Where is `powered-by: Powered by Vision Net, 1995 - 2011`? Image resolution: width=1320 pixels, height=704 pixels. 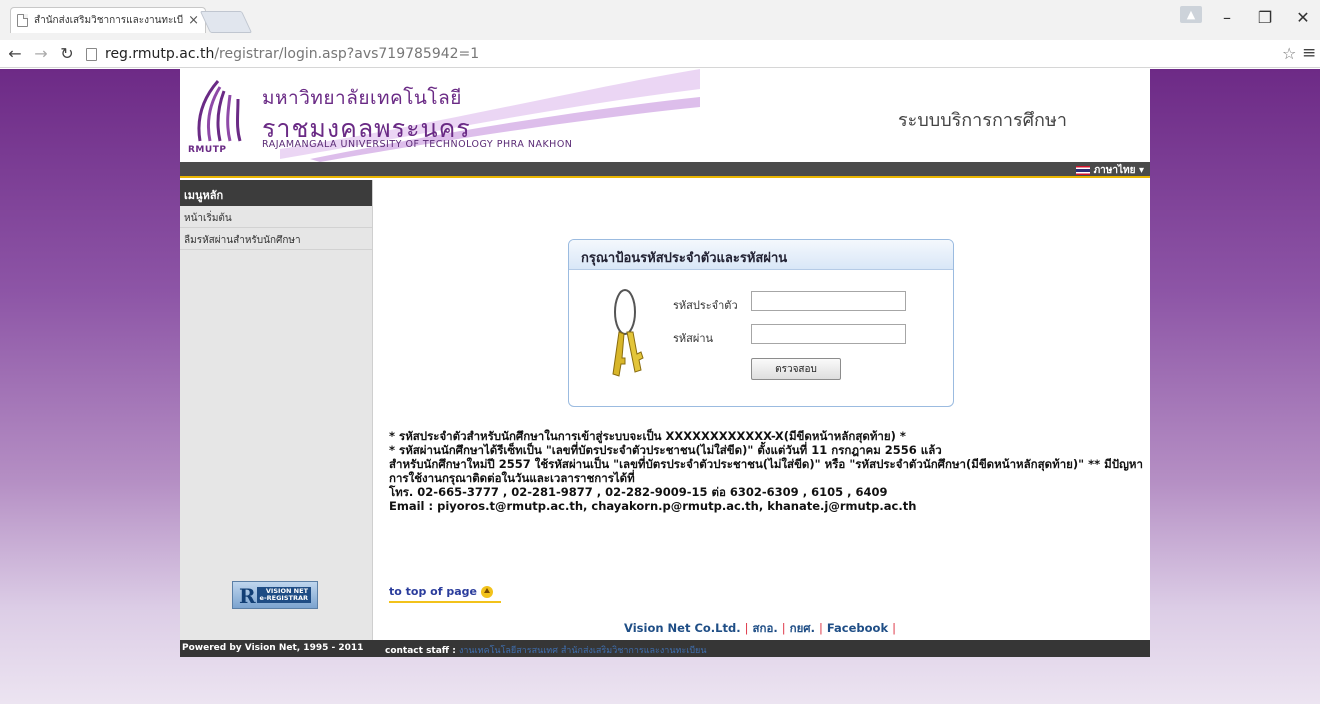
powered-by: Powered by Vision Net, 1995 - 2011 is located at coordinates (273, 648).